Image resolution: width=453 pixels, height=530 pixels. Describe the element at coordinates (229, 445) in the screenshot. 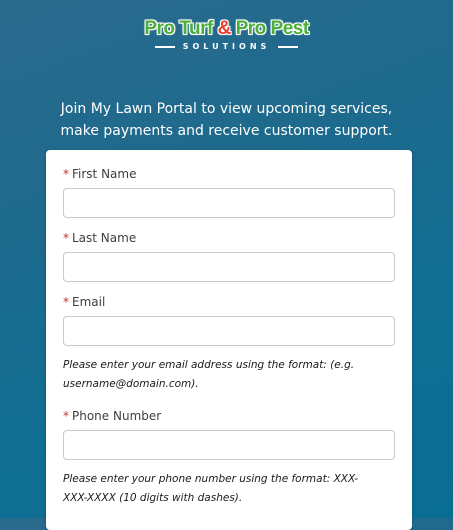

I see `phone-input` at that location.